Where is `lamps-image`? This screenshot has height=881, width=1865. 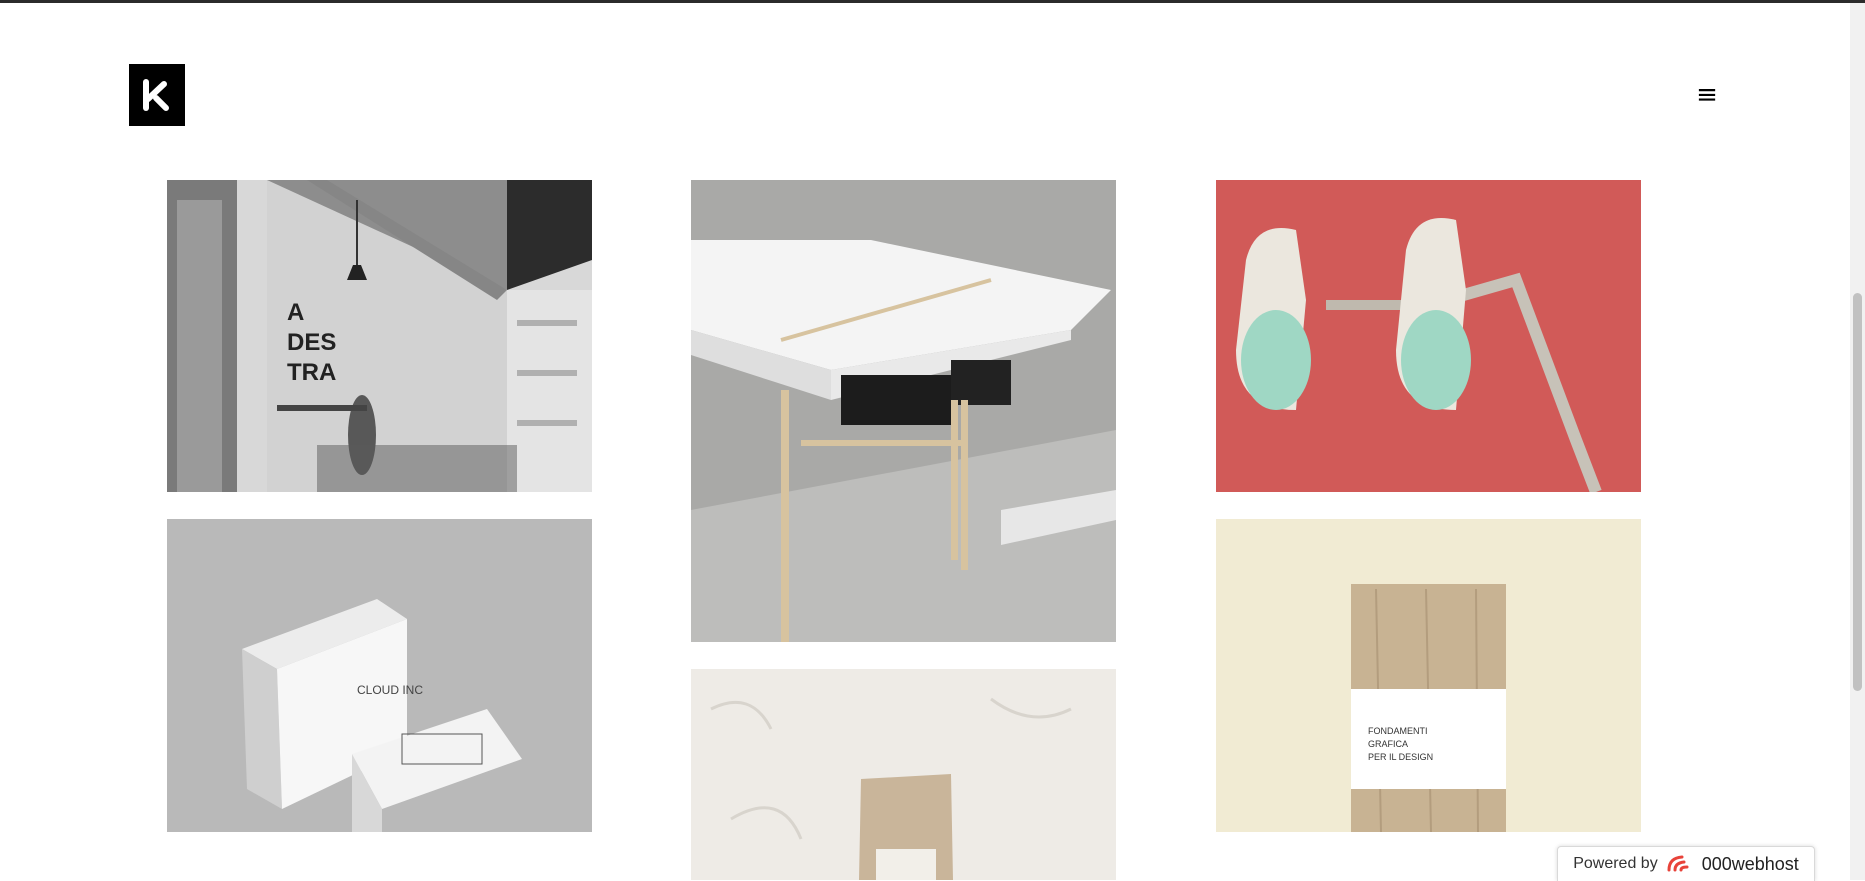 lamps-image is located at coordinates (1428, 336).